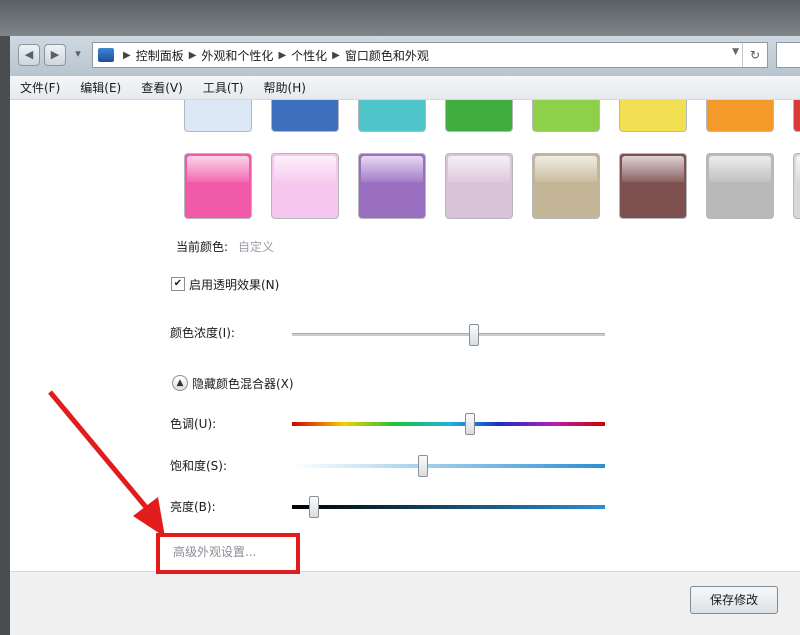  I want to click on color-mixer-toggle: 隐藏颜色混合器(X), so click(243, 383).